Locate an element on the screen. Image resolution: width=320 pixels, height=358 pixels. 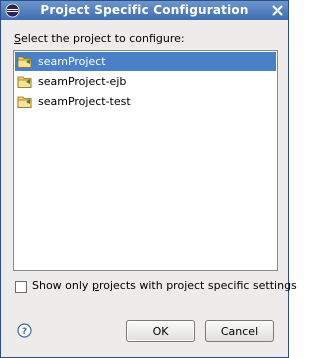
filter-label-before: Show only is located at coordinates (62, 285).